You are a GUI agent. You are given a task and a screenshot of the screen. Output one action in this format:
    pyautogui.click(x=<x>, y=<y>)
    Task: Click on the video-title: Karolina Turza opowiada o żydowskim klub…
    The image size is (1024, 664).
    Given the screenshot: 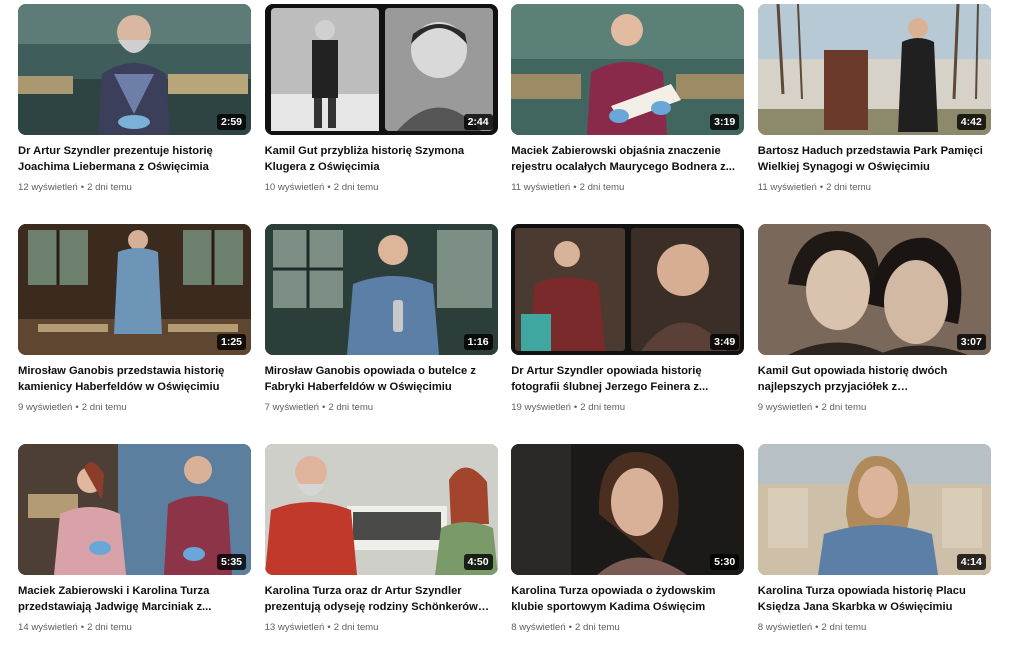 What is the action you would take?
    pyautogui.click(x=627, y=599)
    